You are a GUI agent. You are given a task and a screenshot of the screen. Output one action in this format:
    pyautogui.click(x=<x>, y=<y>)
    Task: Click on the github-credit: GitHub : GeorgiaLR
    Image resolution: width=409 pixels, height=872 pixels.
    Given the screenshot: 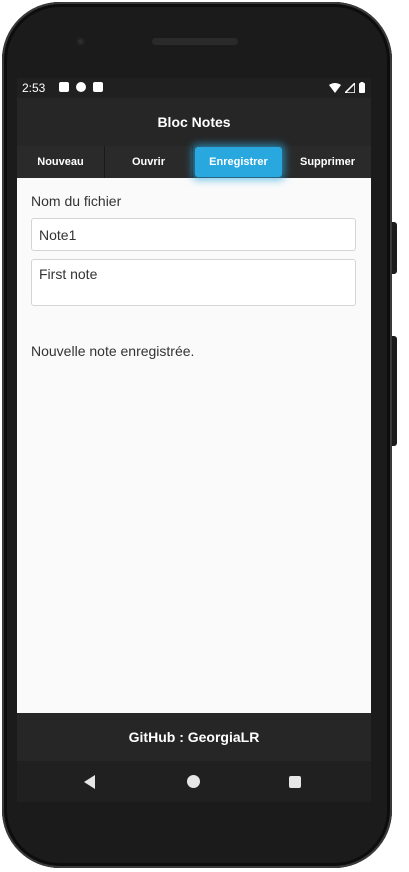 What is the action you would take?
    pyautogui.click(x=194, y=737)
    